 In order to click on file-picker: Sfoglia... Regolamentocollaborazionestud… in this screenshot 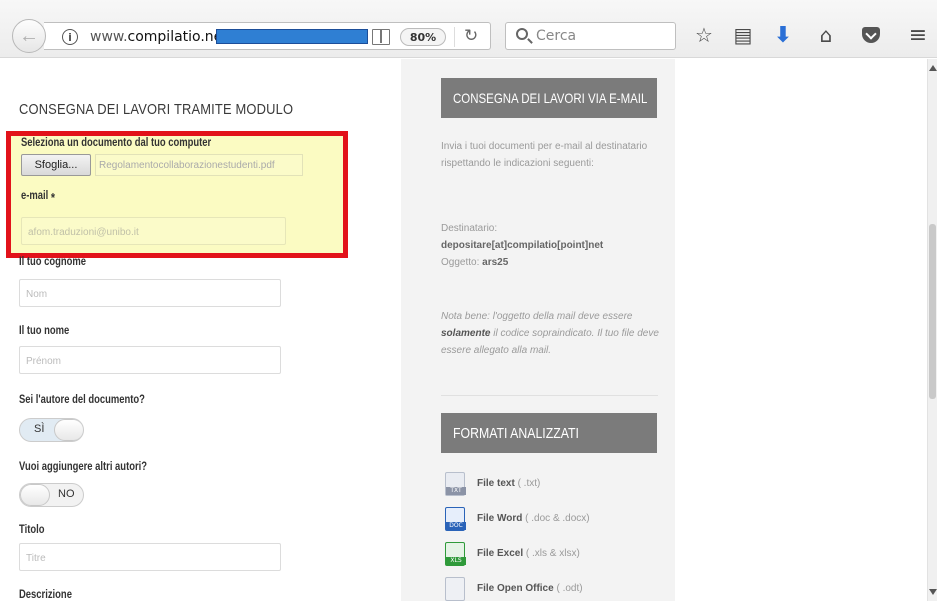, I will do `click(162, 166)`.